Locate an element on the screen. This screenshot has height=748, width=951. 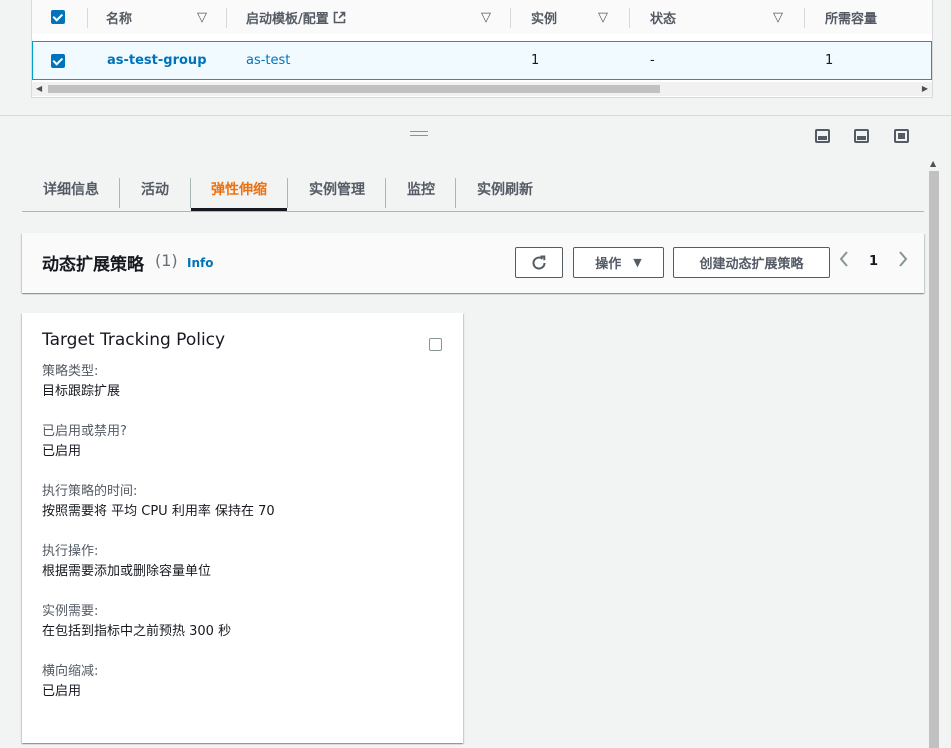
column-header-label: 名称 is located at coordinates (119, 19).